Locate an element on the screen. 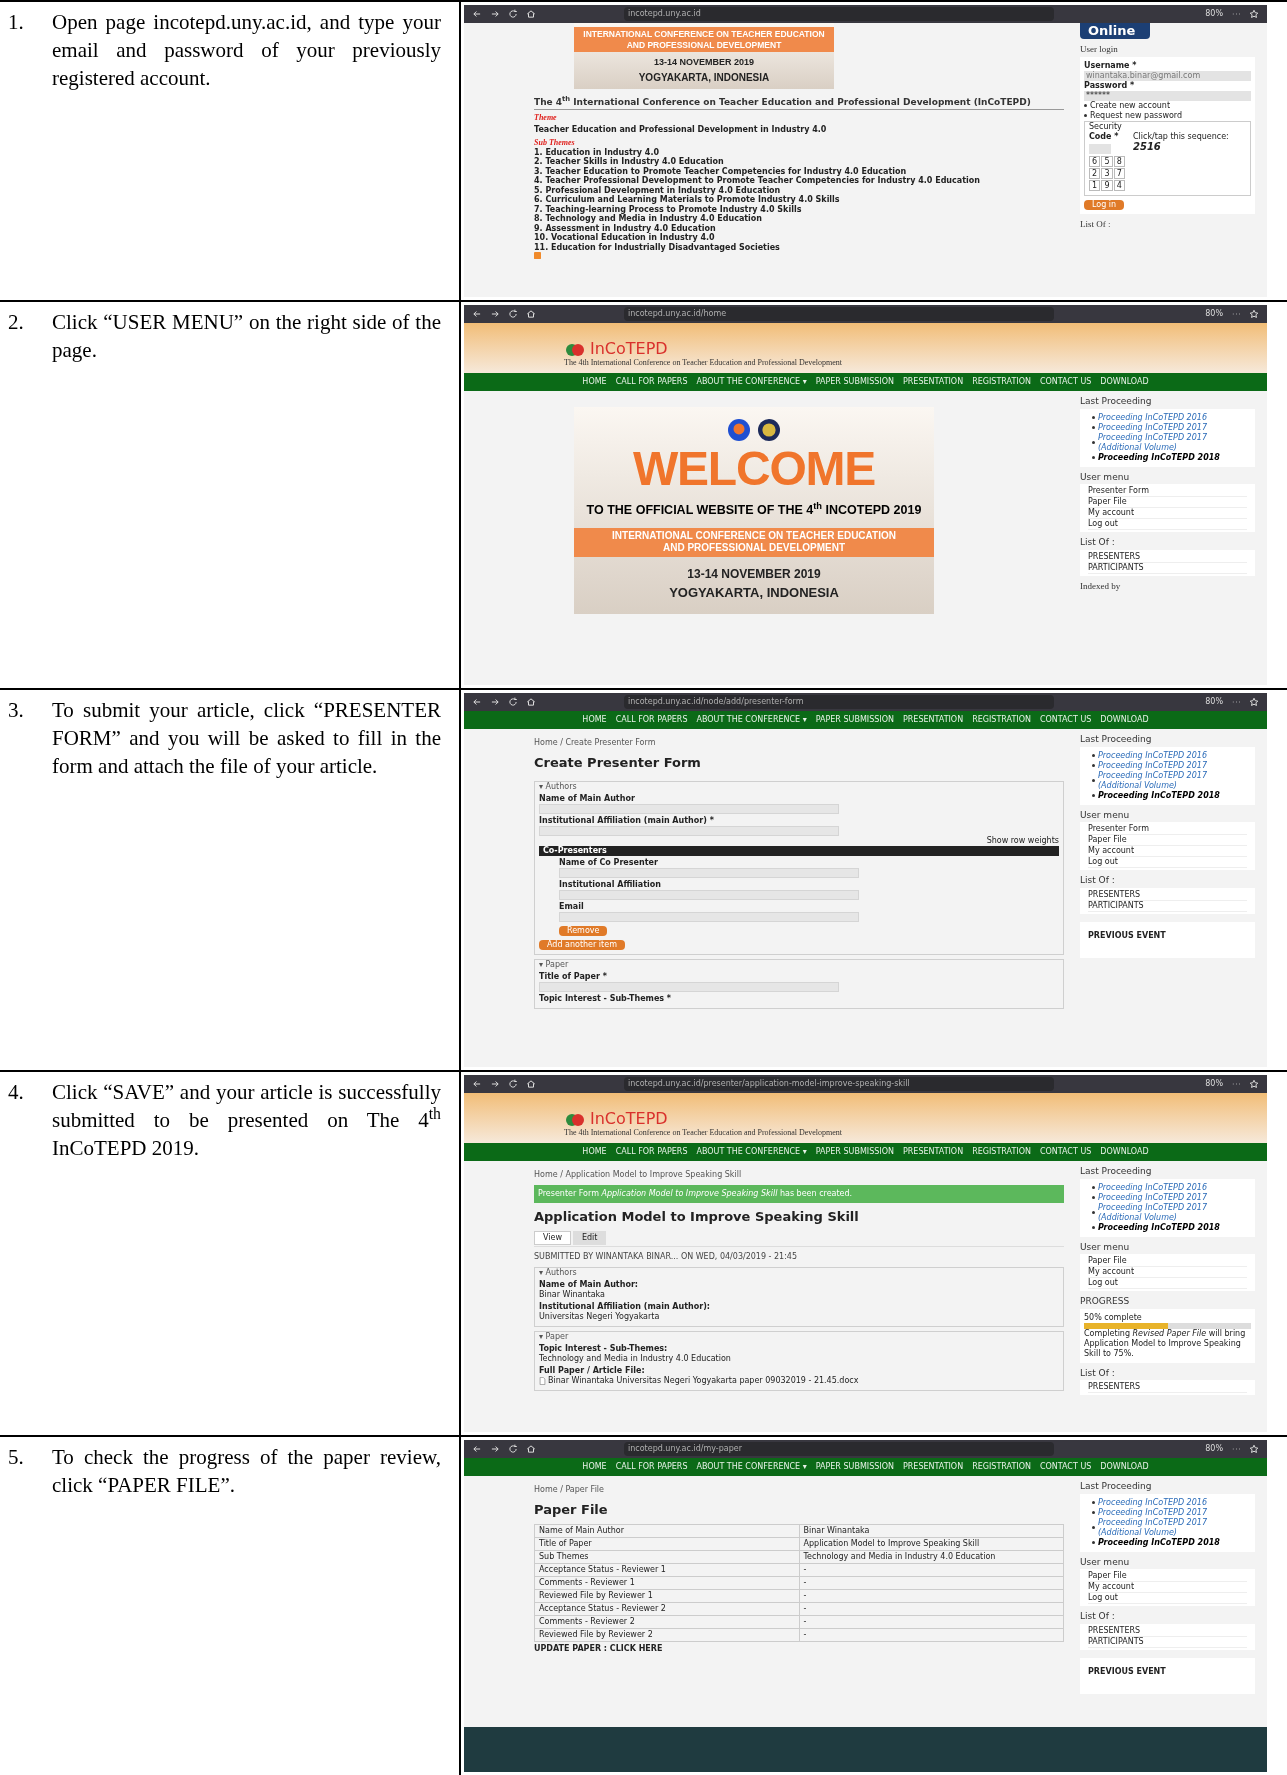  menu-link: Presenter Form is located at coordinates (1167, 491).